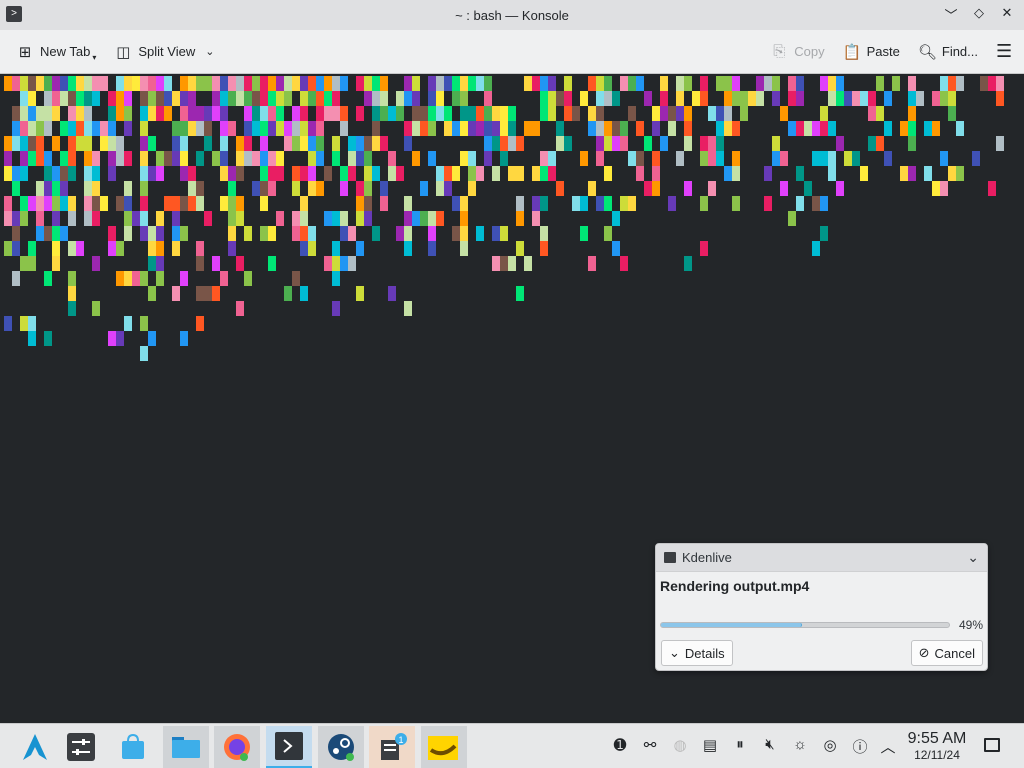 The width and height of the screenshot is (1024, 768). What do you see at coordinates (620, 745) in the screenshot?
I see `updates-icon: ➊` at bounding box center [620, 745].